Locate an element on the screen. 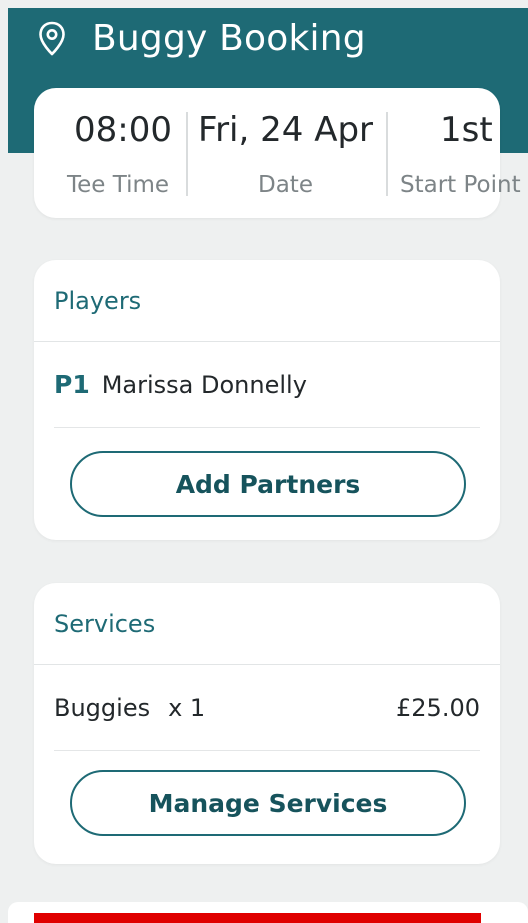 Image resolution: width=528 pixels, height=923 pixels. date-field: Fri, 24 Apr Date is located at coordinates (286, 153).